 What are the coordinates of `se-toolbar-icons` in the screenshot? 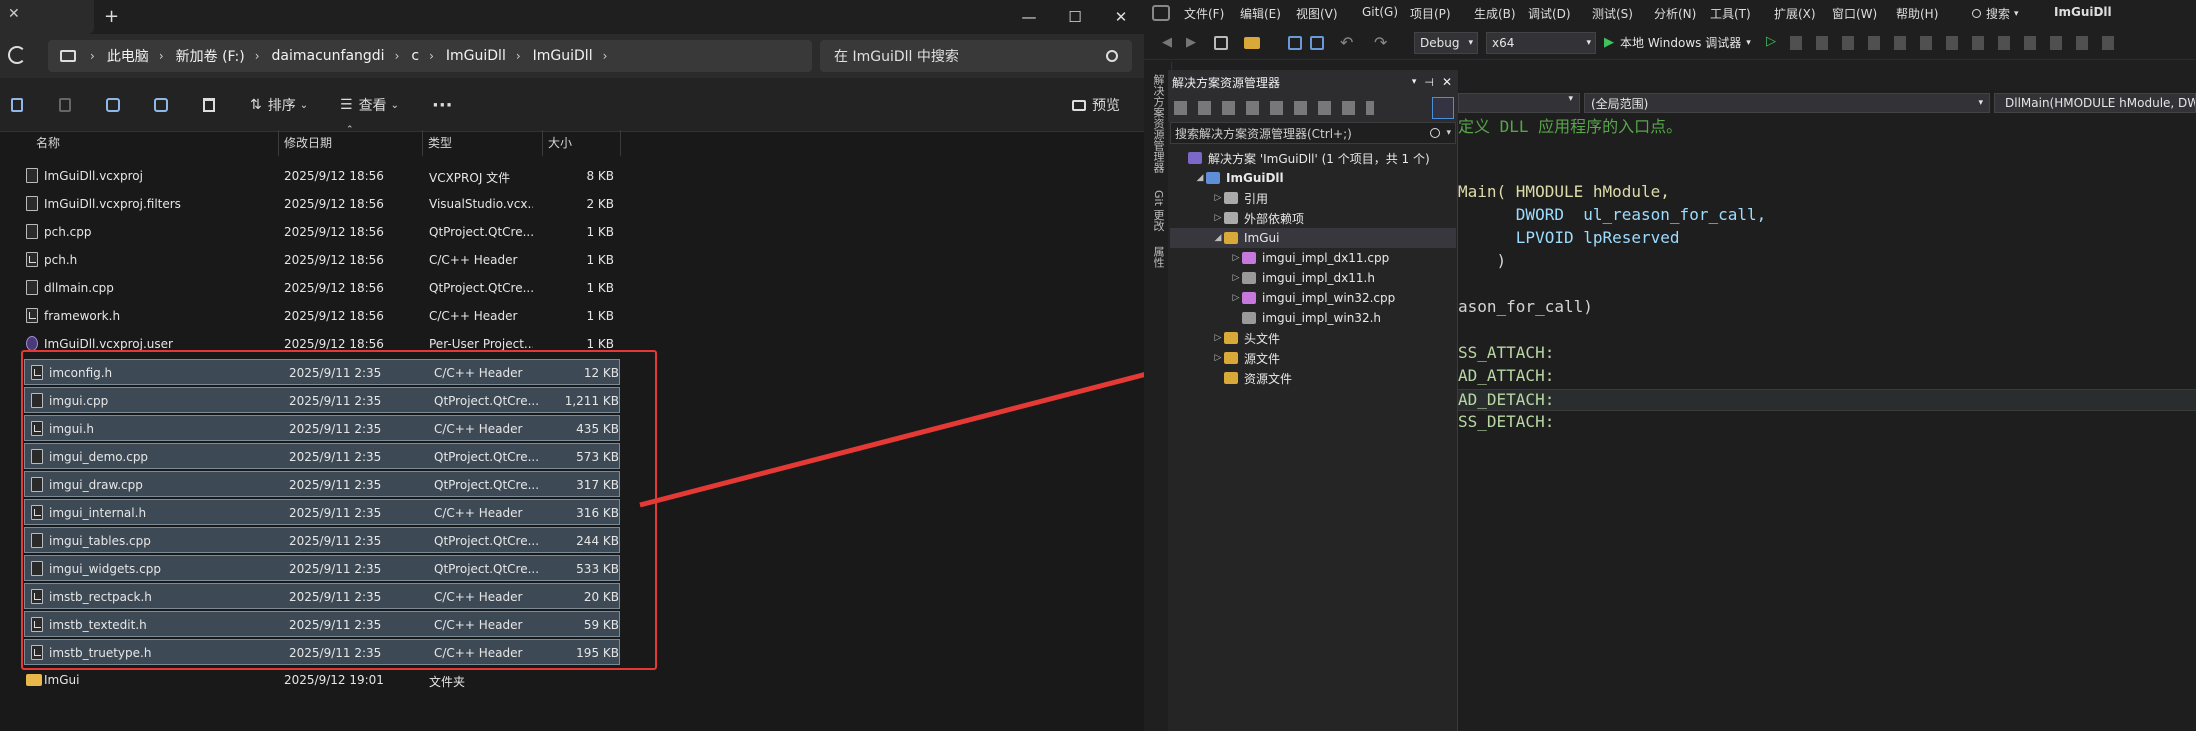 It's located at (1274, 108).